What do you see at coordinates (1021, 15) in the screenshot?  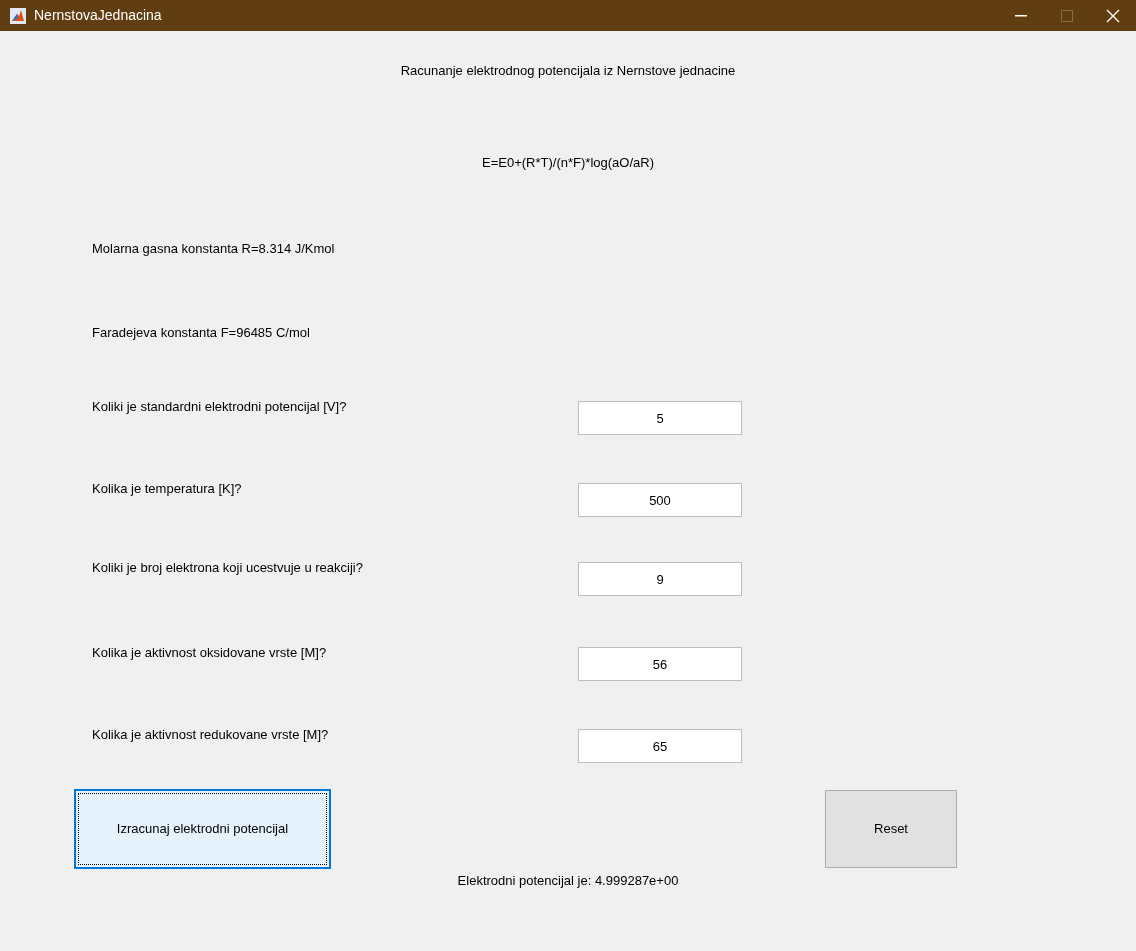 I see `minimize-icon` at bounding box center [1021, 15].